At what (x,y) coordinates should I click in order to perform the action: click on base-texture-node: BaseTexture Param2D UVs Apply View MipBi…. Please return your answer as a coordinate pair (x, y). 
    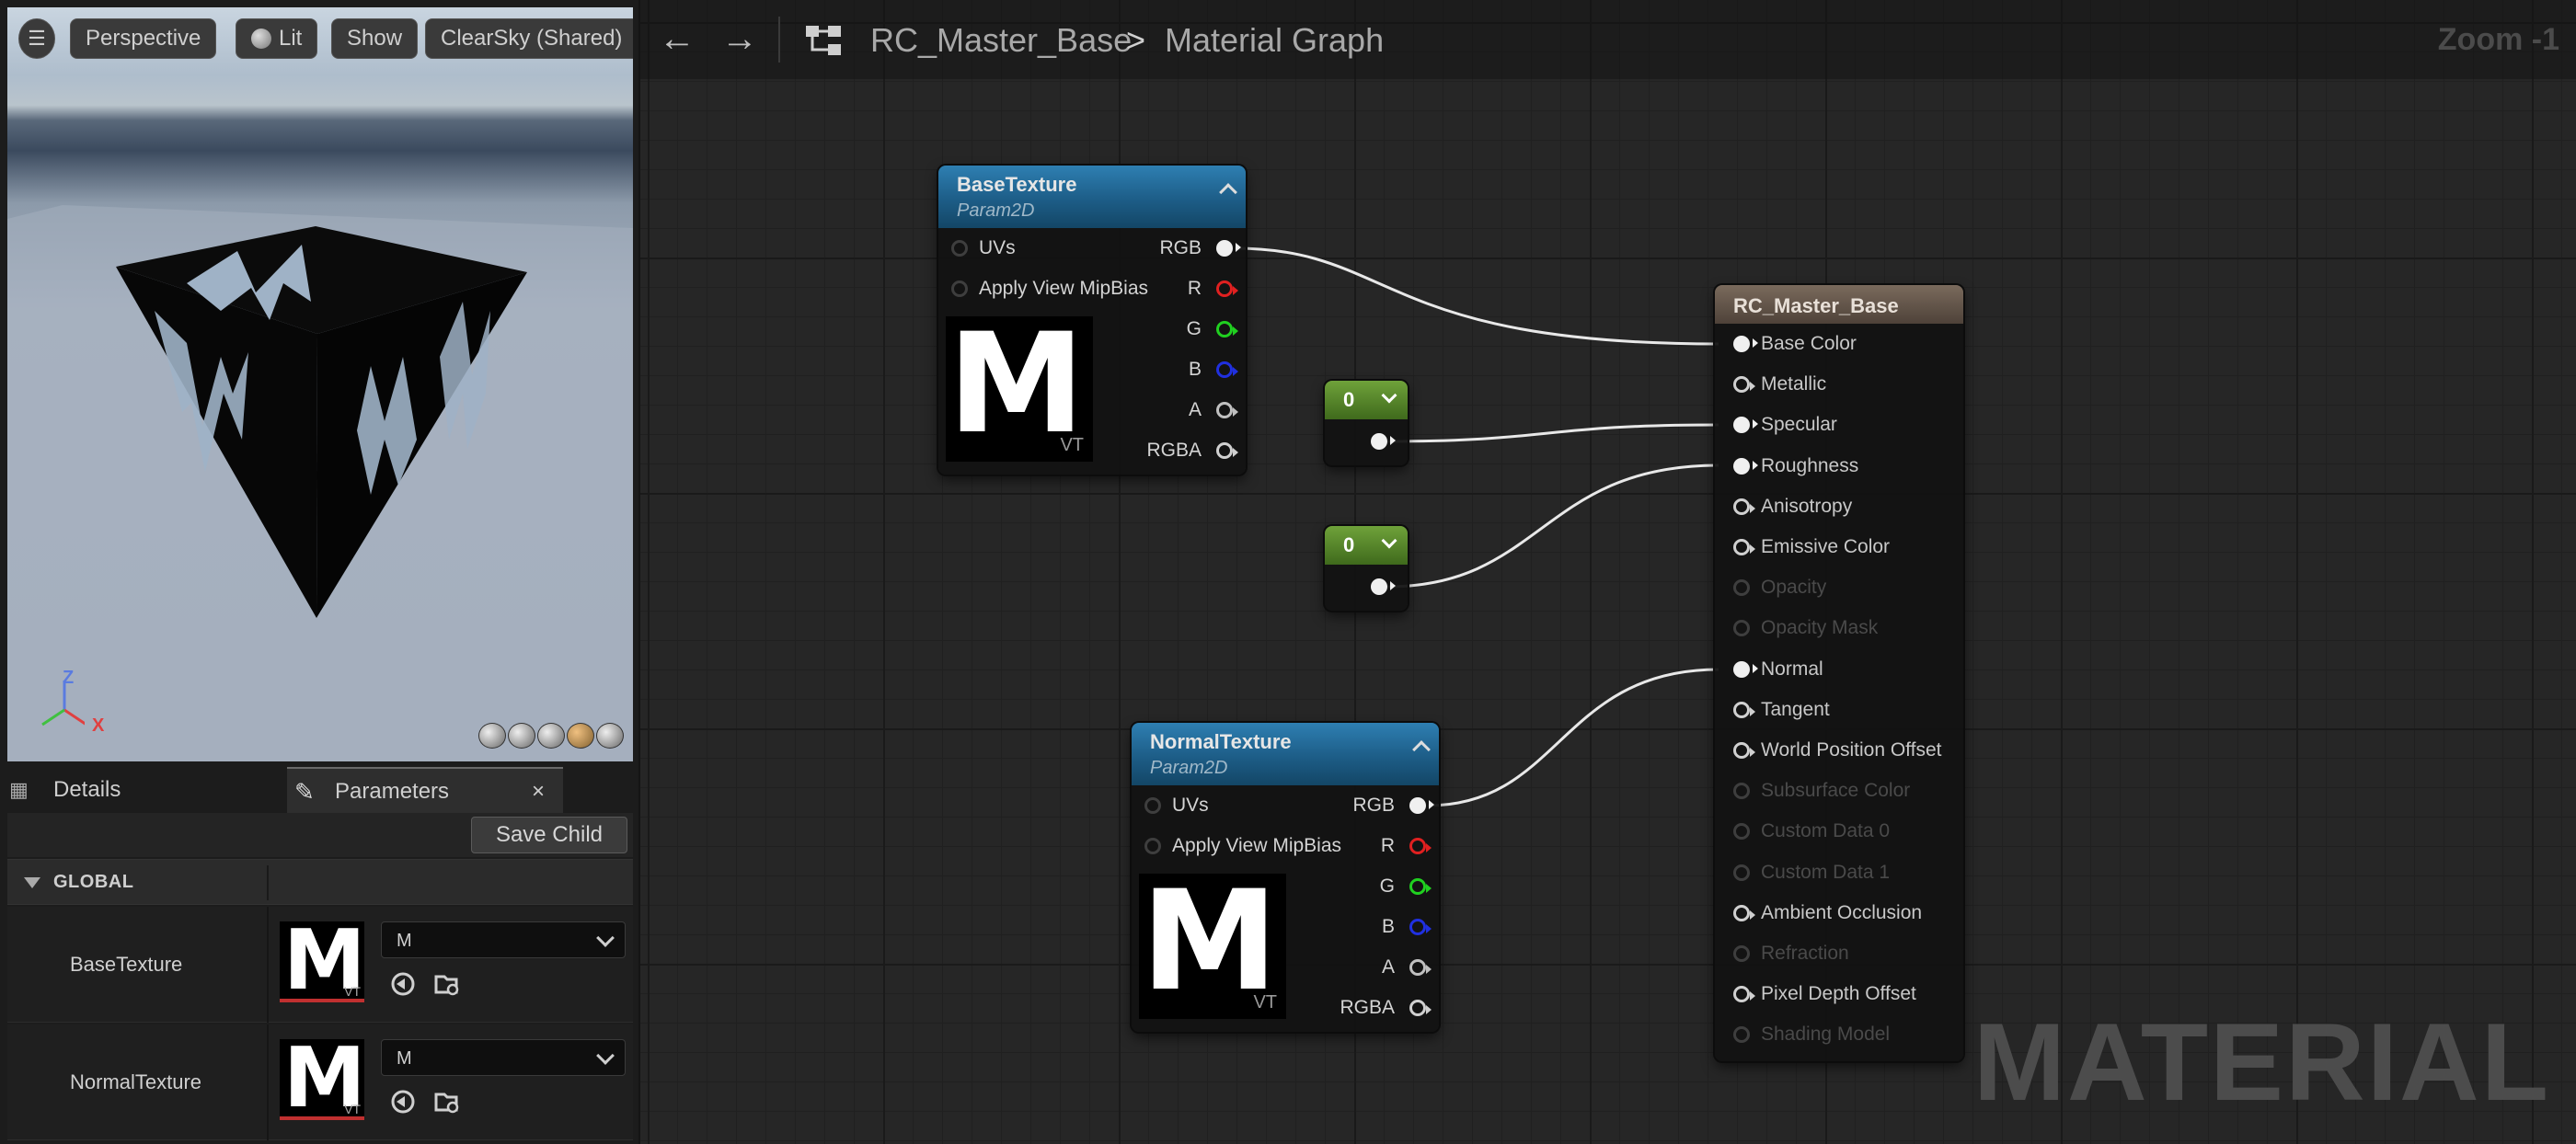
    Looking at the image, I should click on (1092, 321).